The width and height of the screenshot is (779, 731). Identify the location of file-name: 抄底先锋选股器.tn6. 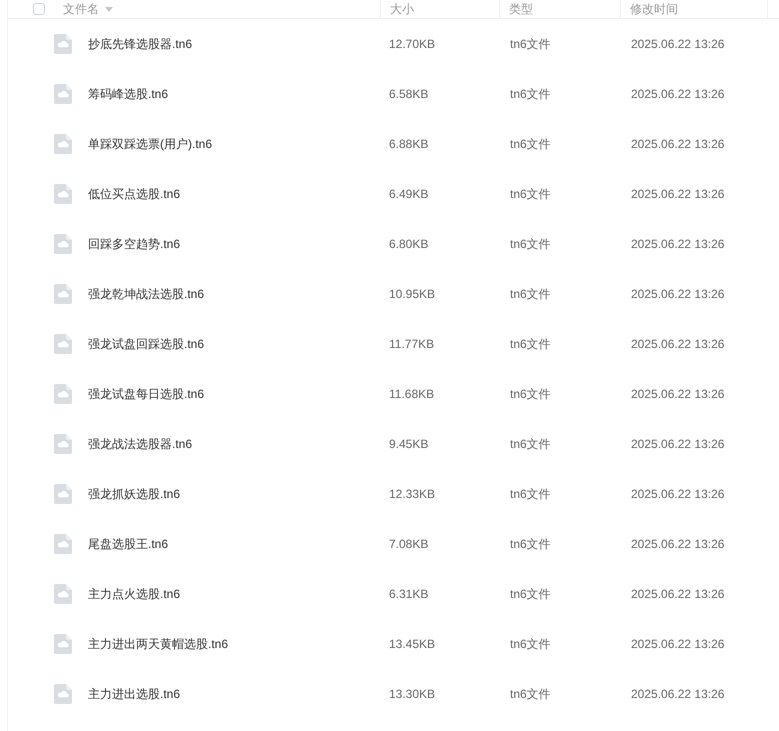
(140, 44).